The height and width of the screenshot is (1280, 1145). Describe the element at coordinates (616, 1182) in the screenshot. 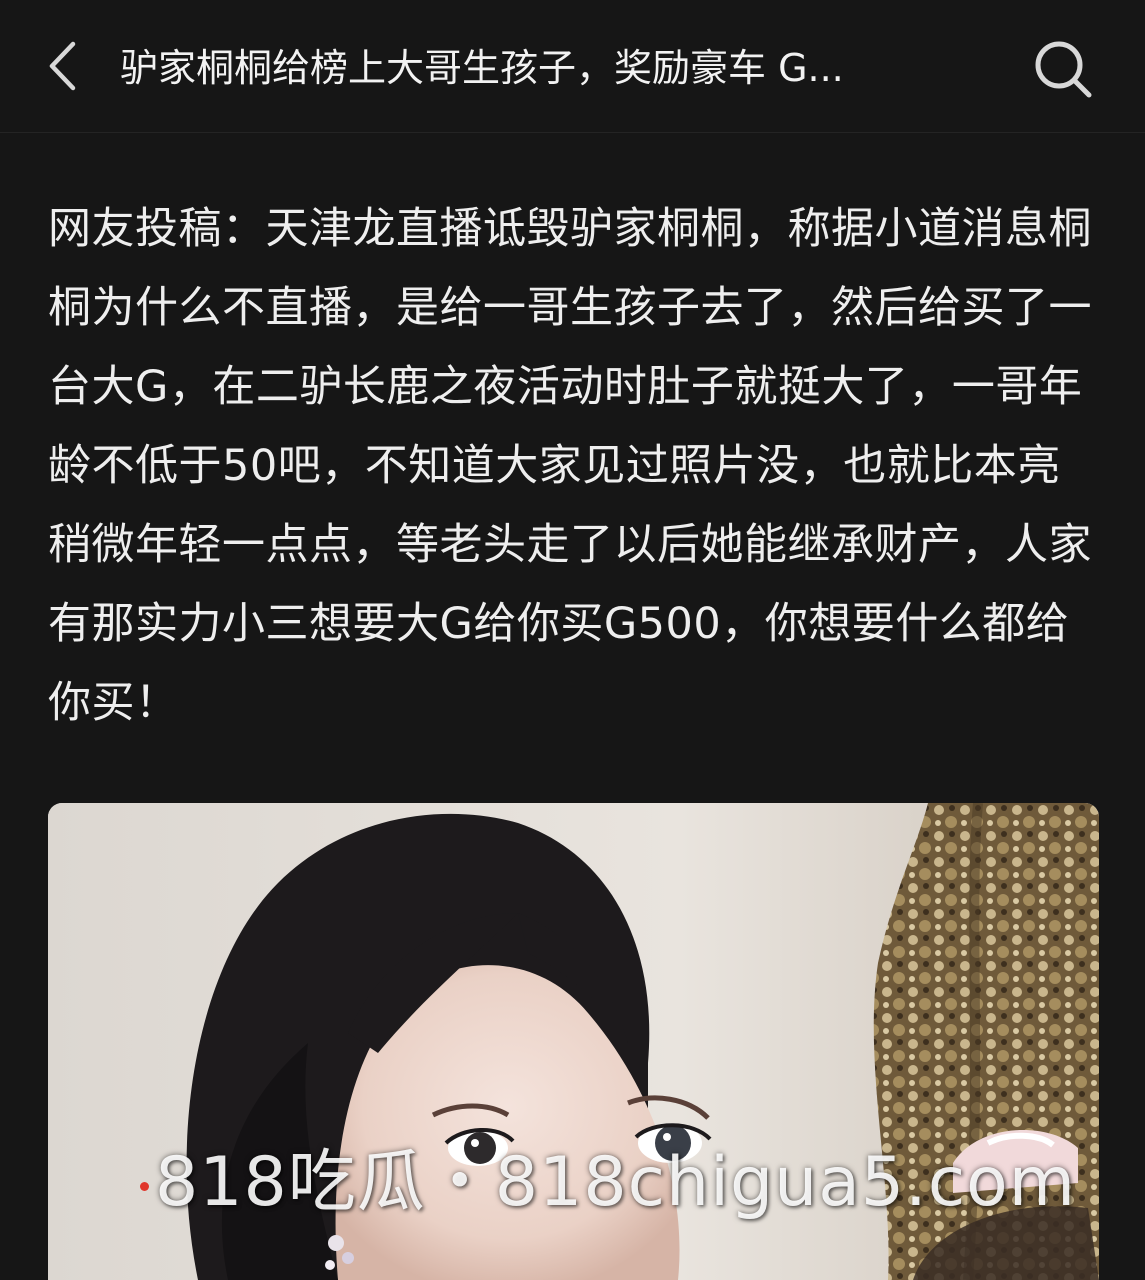

I see `watermark-text: 818吃瓜・818chigua5.com` at that location.